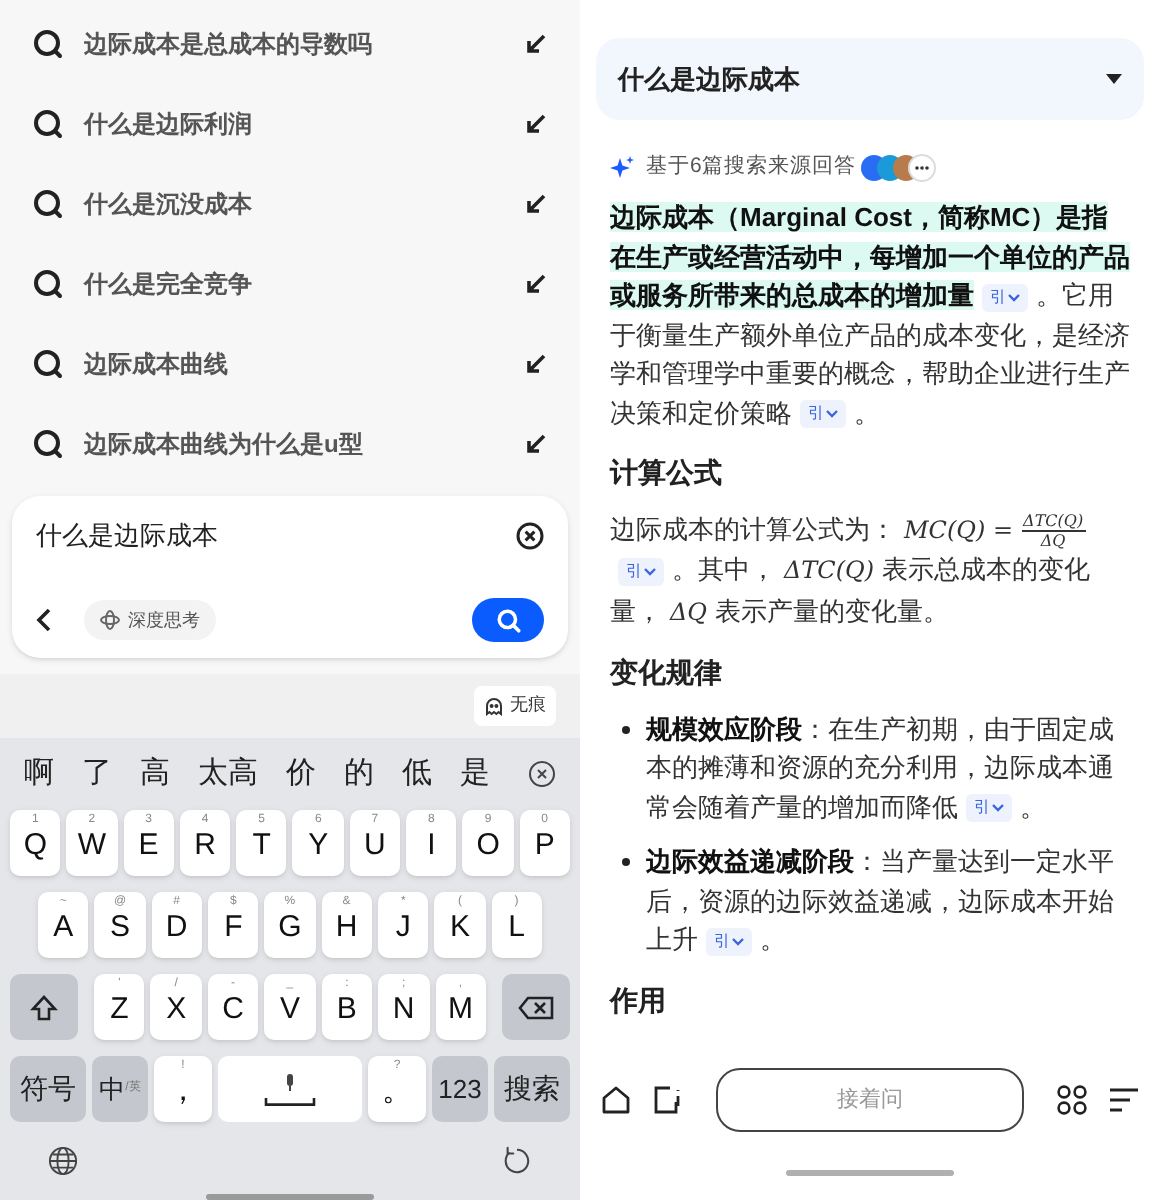 The height and width of the screenshot is (1200, 1160). Describe the element at coordinates (881, 901) in the screenshot. I see `bullet-text: 边际效益递减阶段：当产量达到一定水平后，资源的边际效益递减，边际成本开始上升 引 。` at that location.